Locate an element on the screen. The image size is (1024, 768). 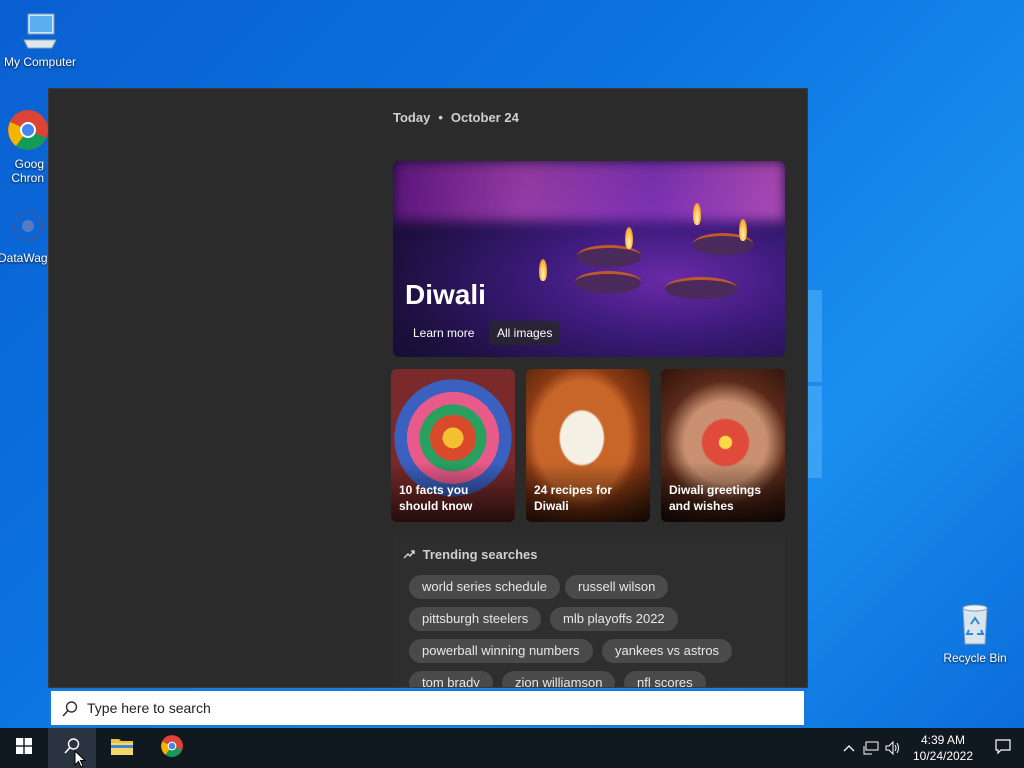
hero-title: Diwali is located at coordinates (445, 294).